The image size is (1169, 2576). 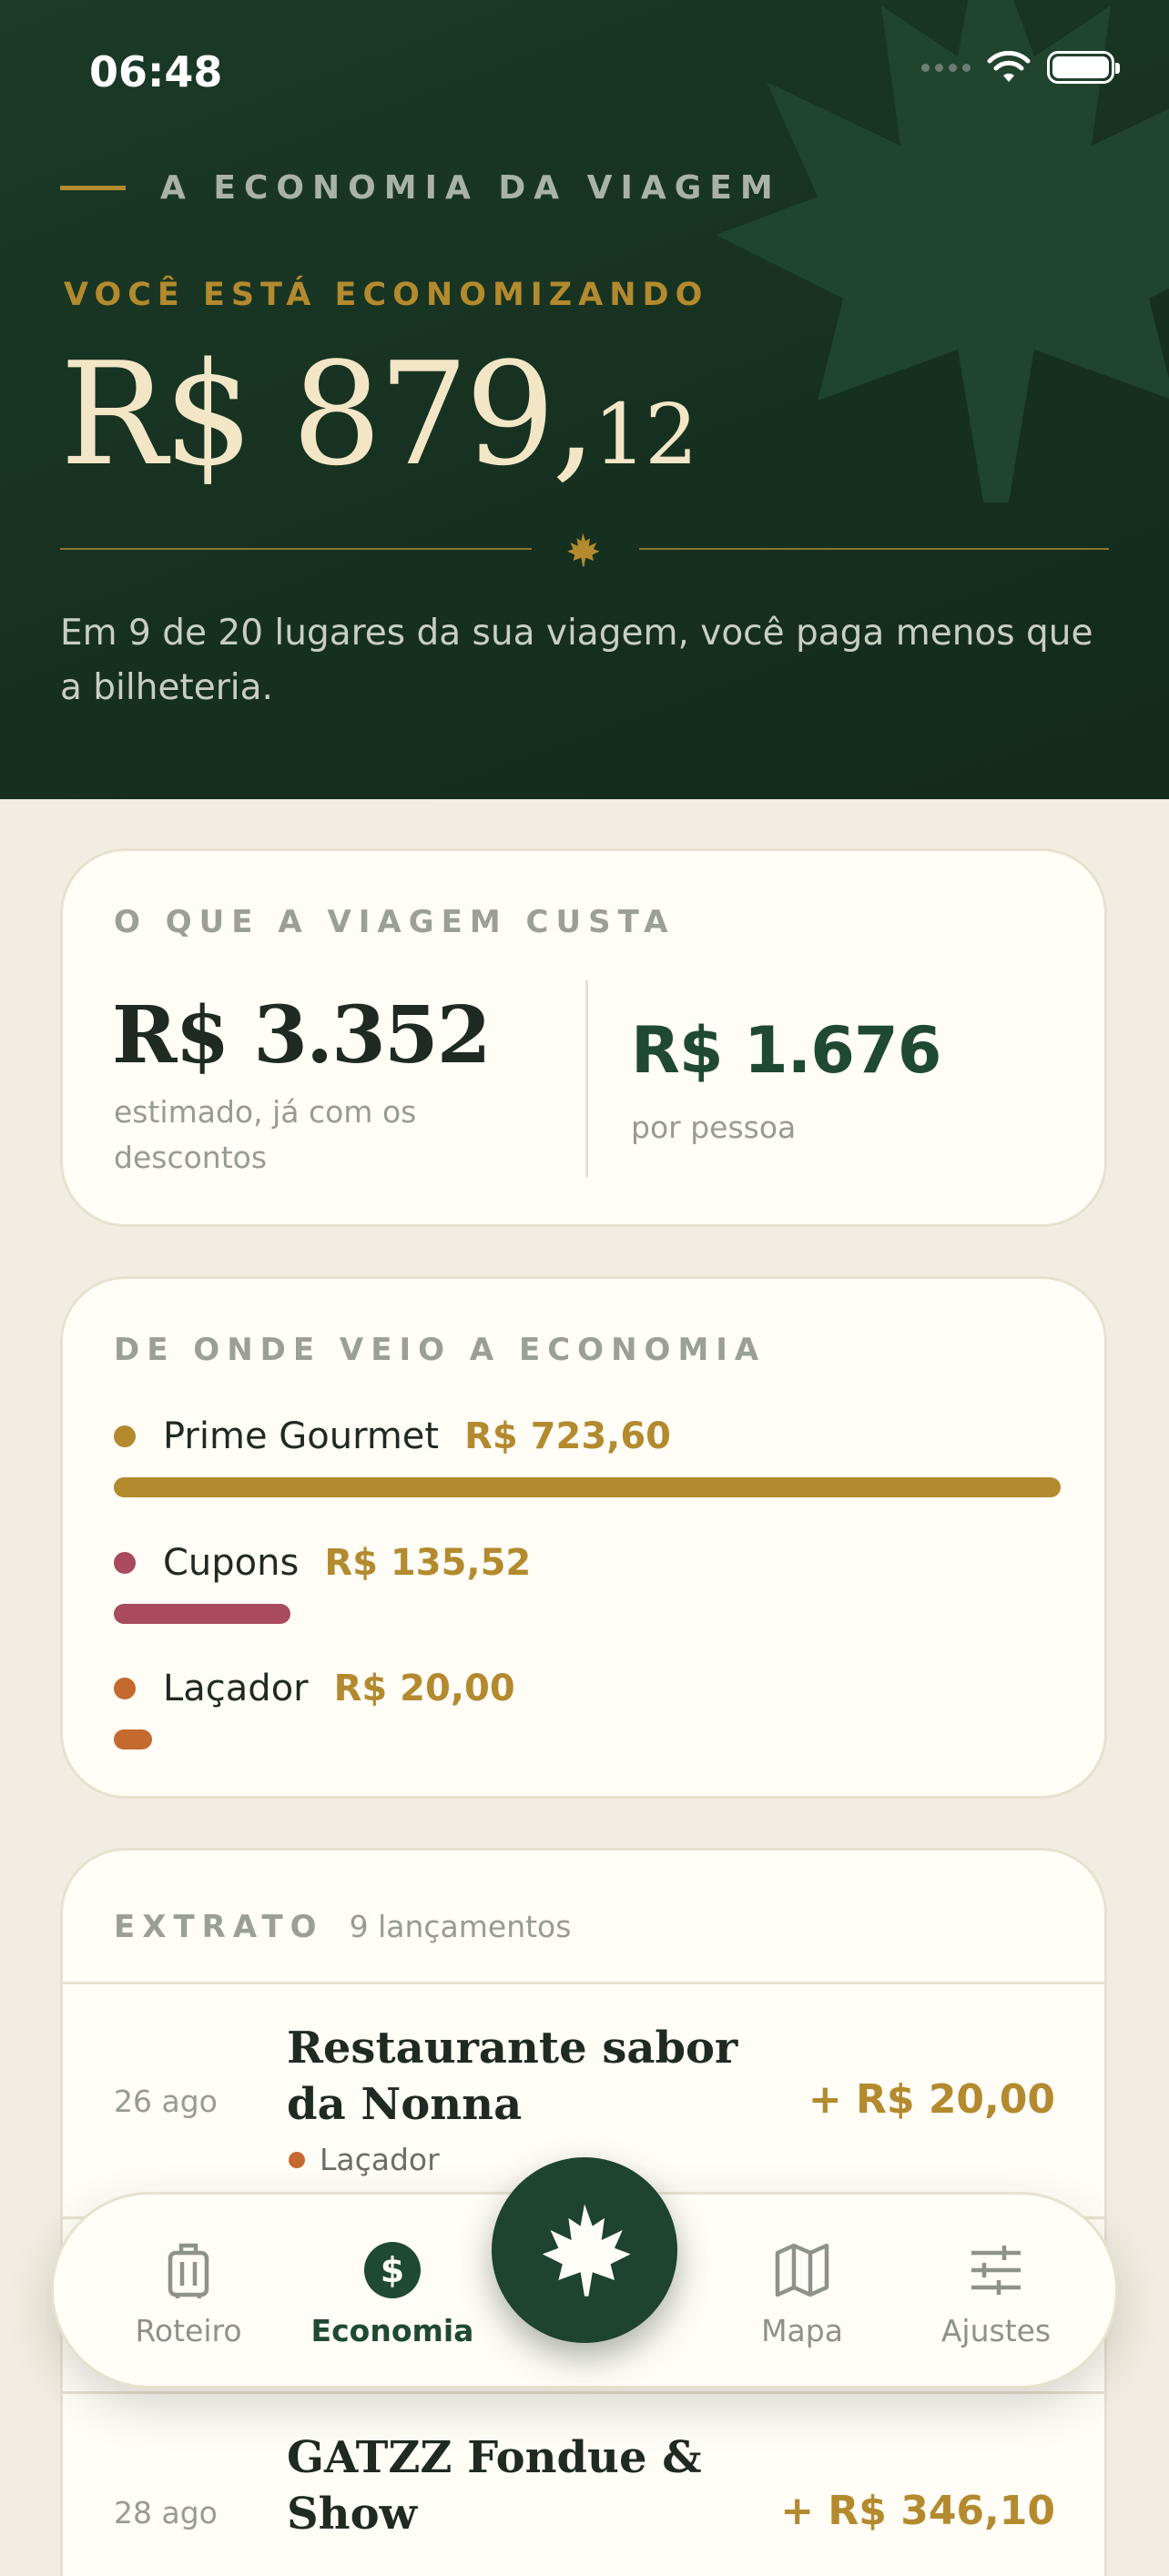 I want to click on tab-label: Ajustes, so click(x=996, y=2330).